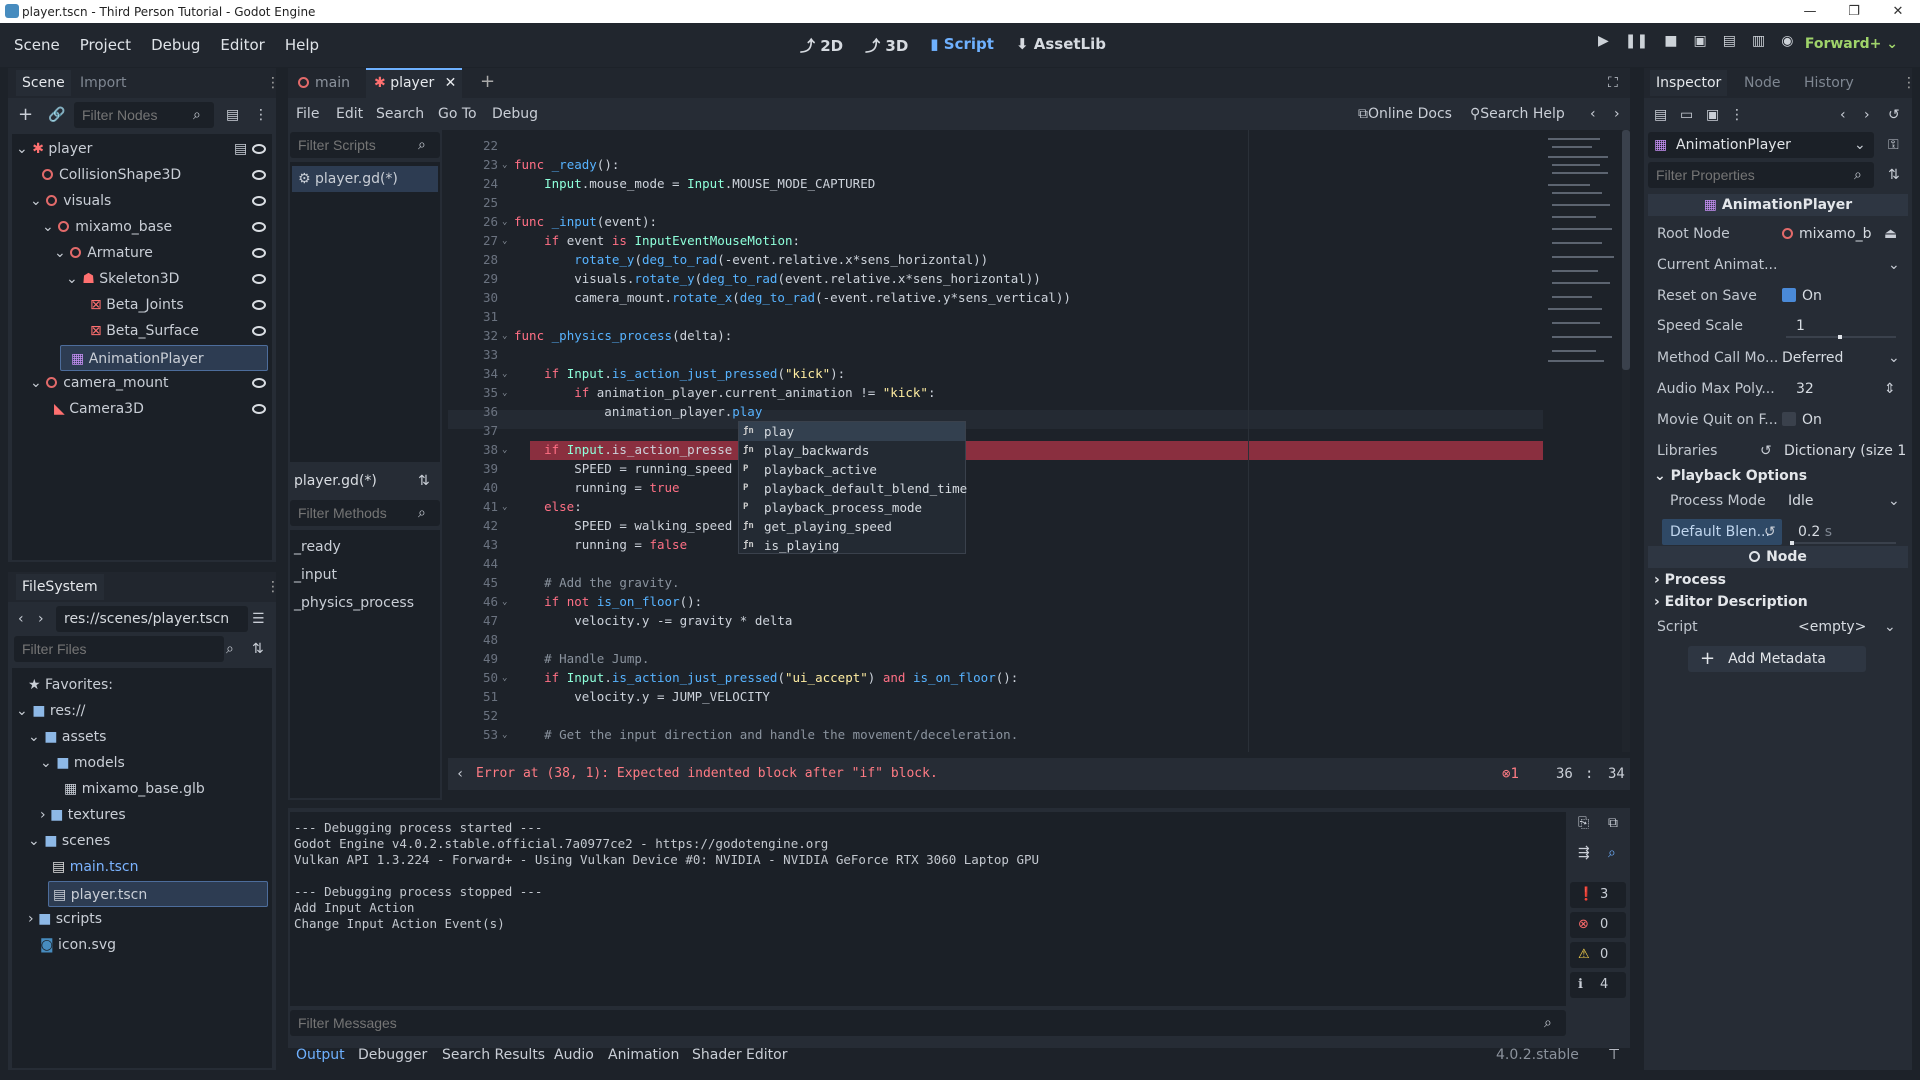  I want to click on tree-item-player: ⌄ ✱ player ▤, so click(144, 149).